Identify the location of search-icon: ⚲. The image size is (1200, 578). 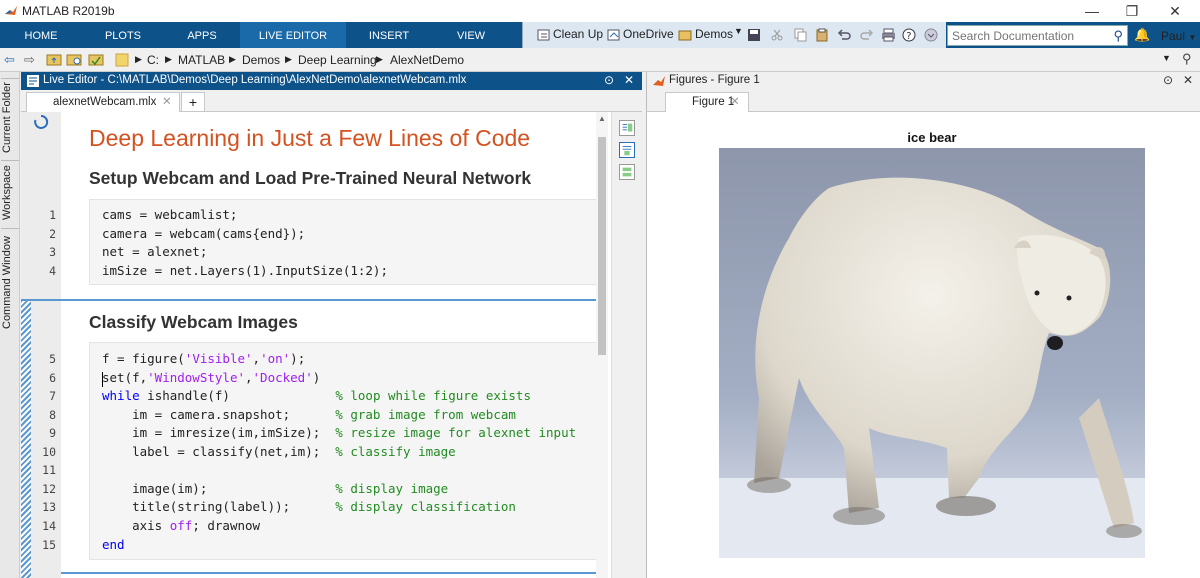
(1118, 36).